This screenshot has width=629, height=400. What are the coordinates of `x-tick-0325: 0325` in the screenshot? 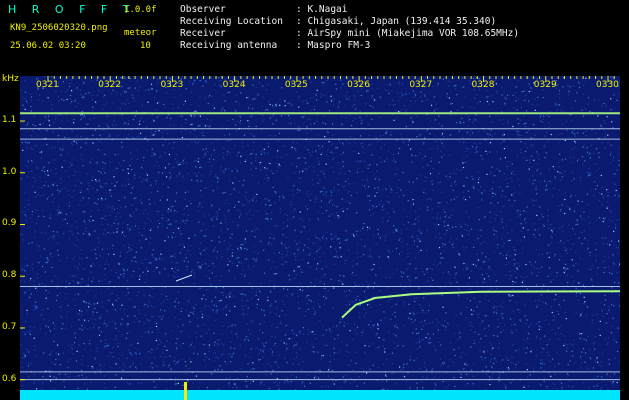 It's located at (296, 85).